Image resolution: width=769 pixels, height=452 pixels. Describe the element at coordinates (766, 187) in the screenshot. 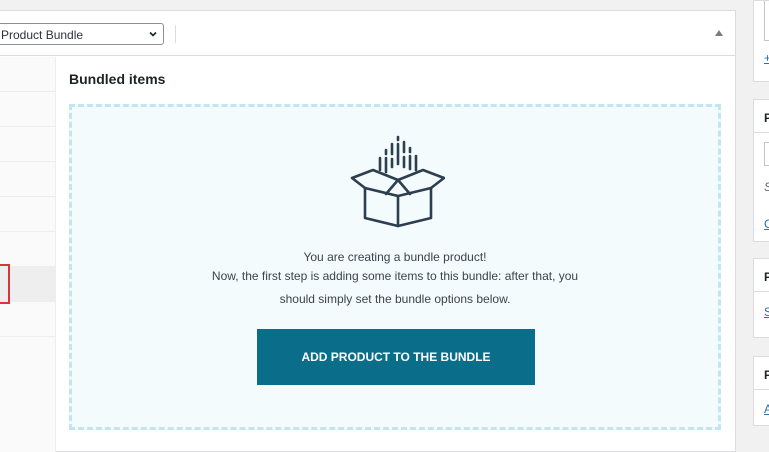

I see `sidebar-box2-description: S` at that location.